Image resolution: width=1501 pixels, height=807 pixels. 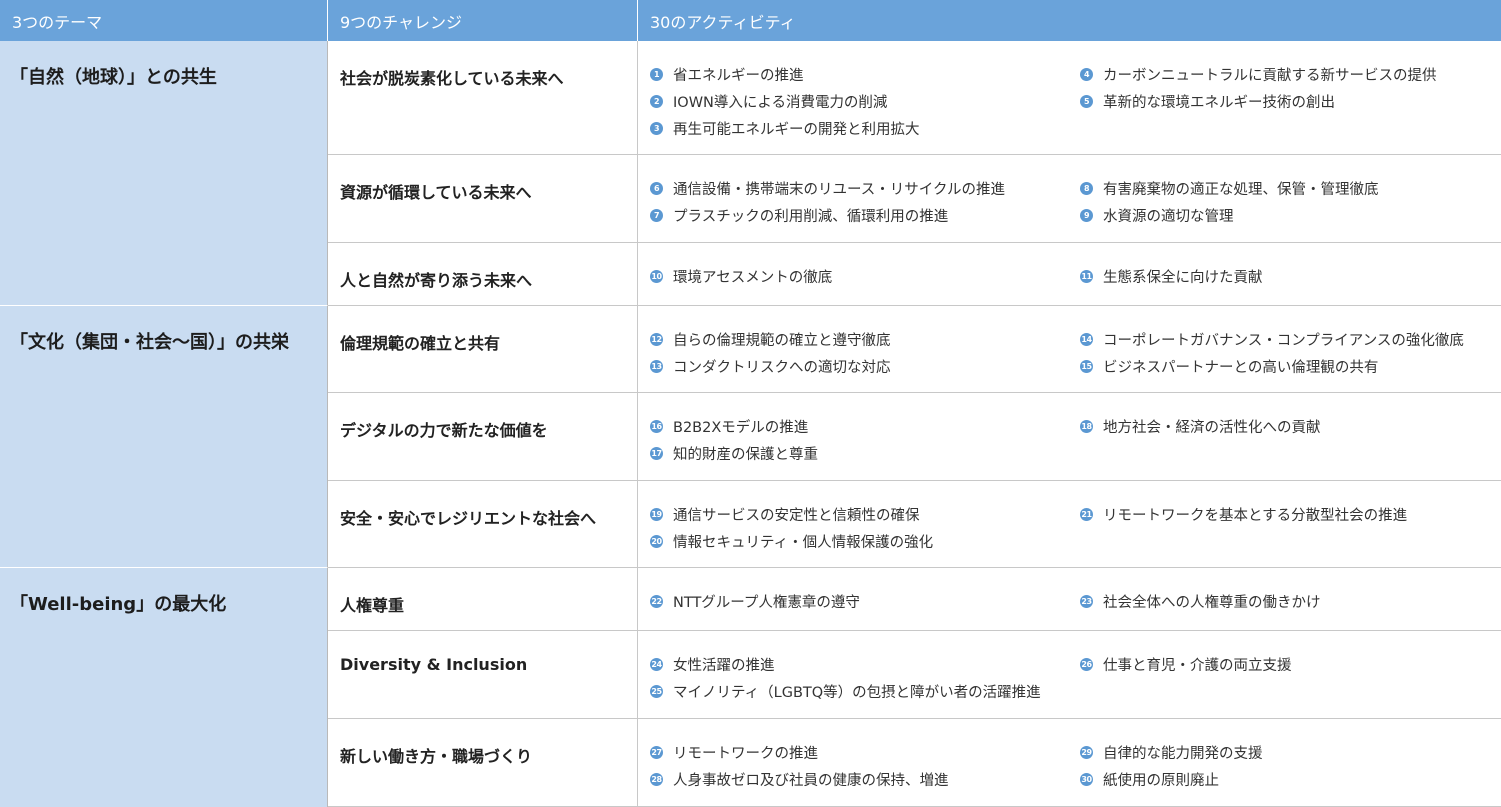 What do you see at coordinates (1086, 601) in the screenshot?
I see `number-badge-icon: 23` at bounding box center [1086, 601].